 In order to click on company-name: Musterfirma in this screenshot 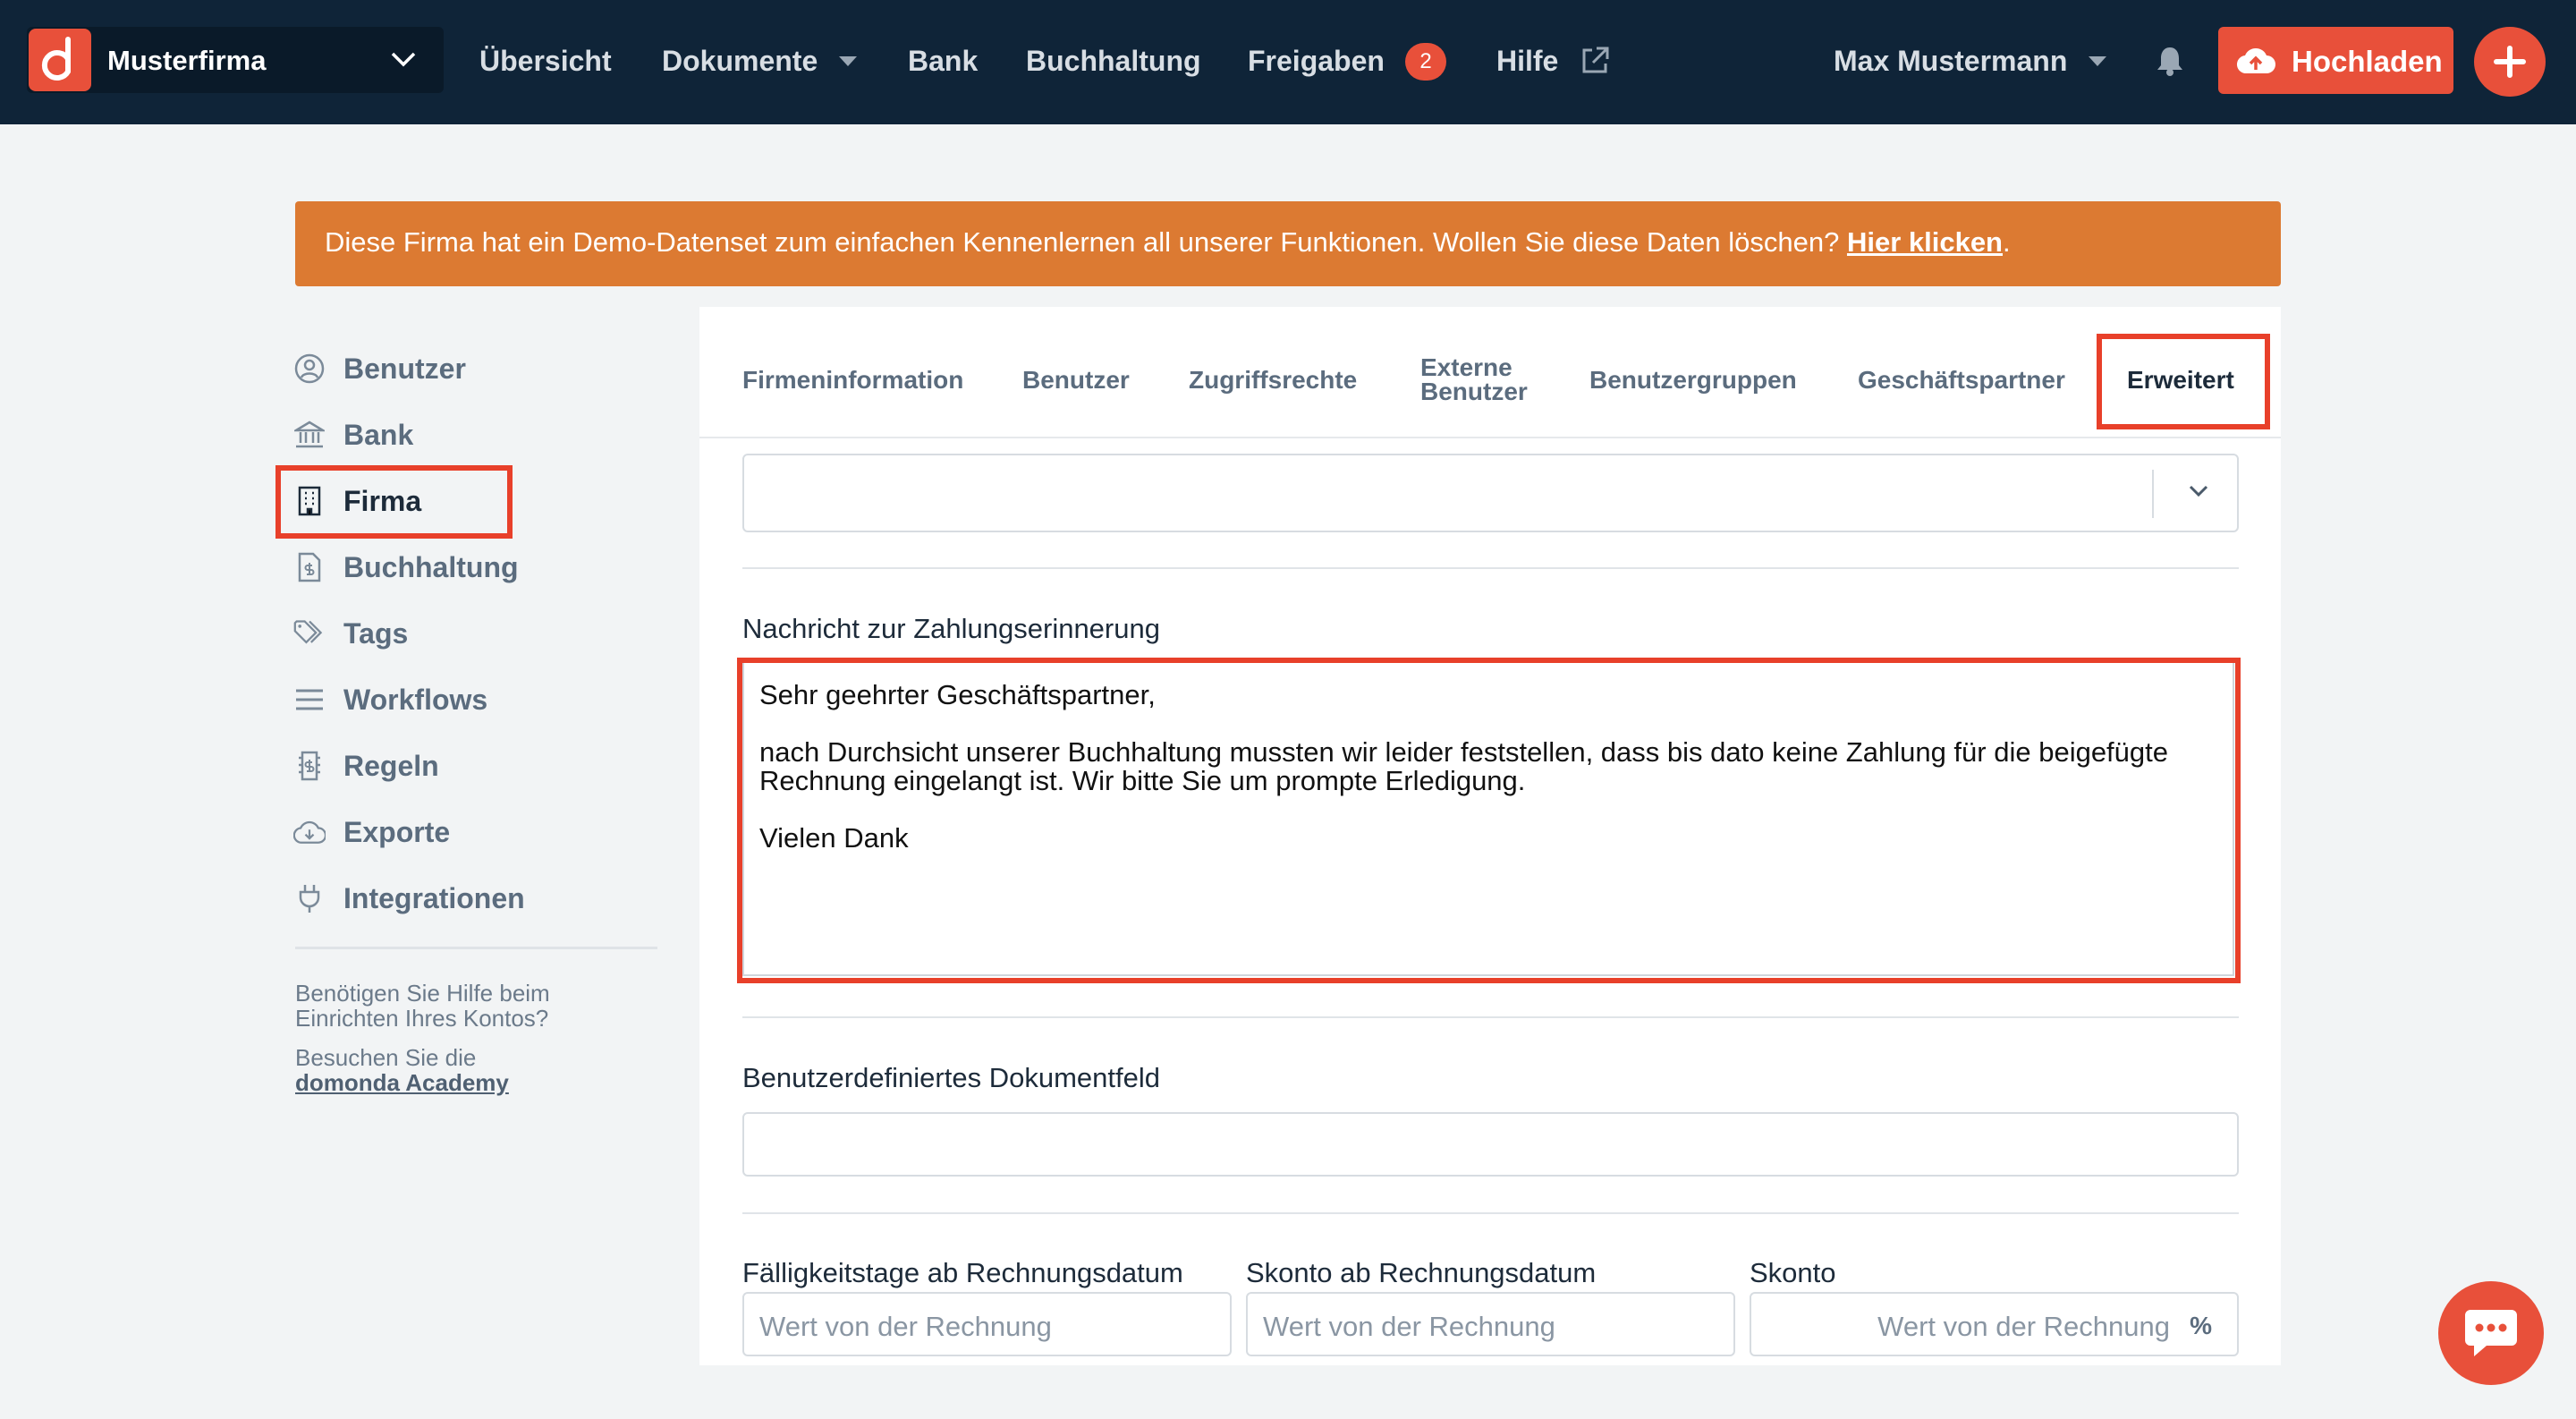, I will do `click(187, 60)`.